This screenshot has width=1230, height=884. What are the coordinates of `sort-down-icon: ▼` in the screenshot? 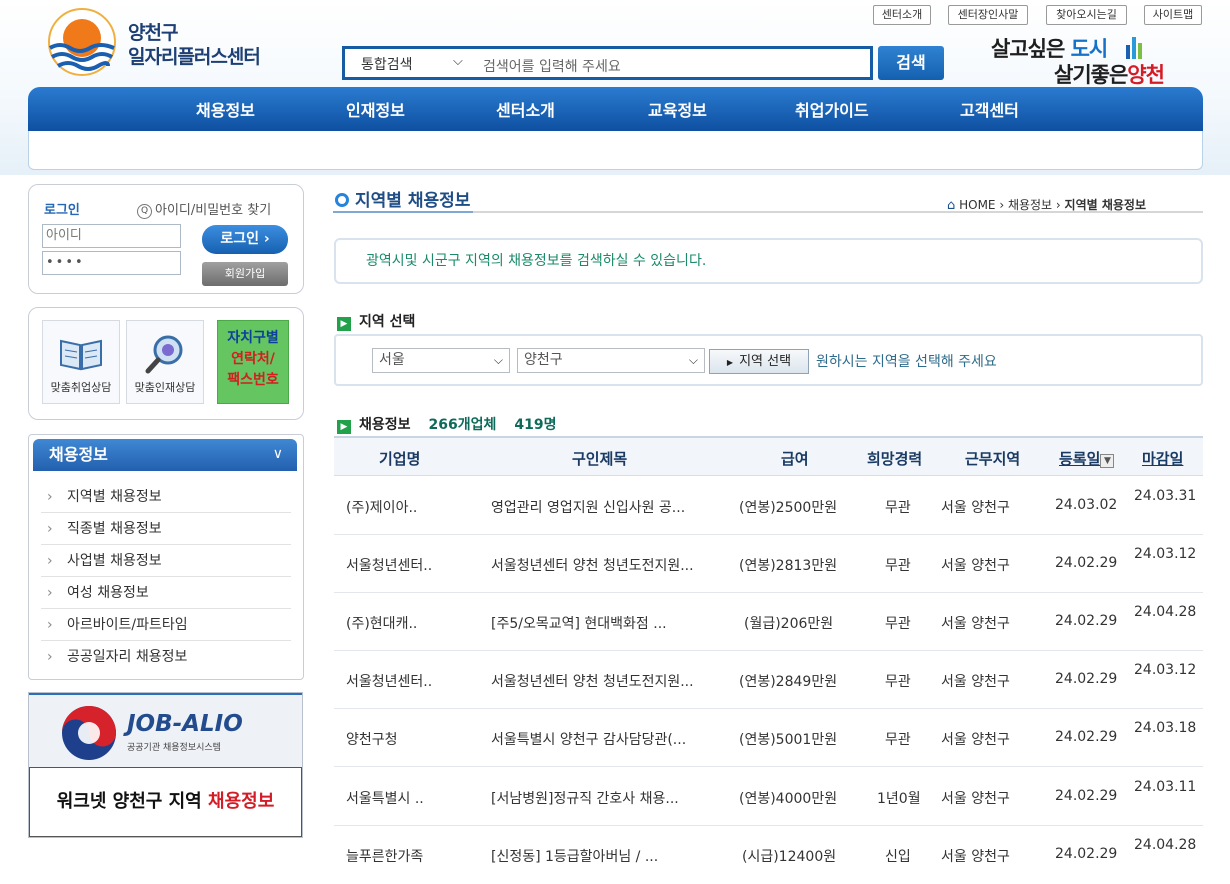 It's located at (1107, 461).